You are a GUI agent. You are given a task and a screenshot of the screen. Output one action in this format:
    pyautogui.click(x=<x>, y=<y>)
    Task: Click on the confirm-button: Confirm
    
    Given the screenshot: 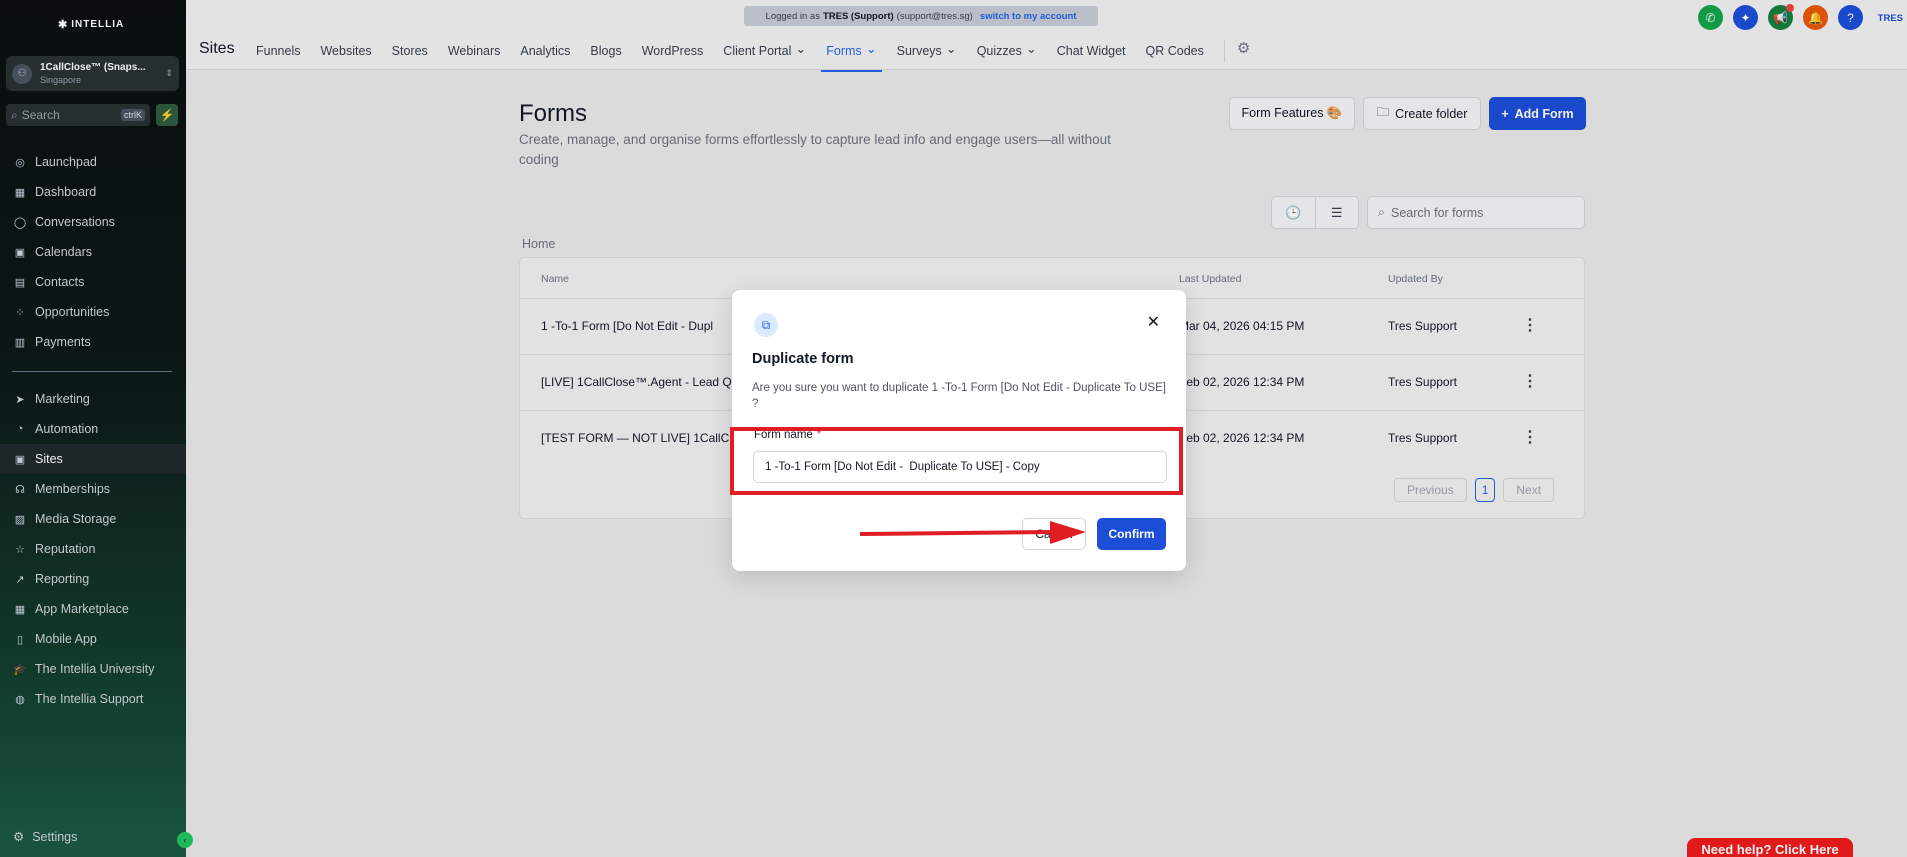 What is the action you would take?
    pyautogui.click(x=1131, y=534)
    